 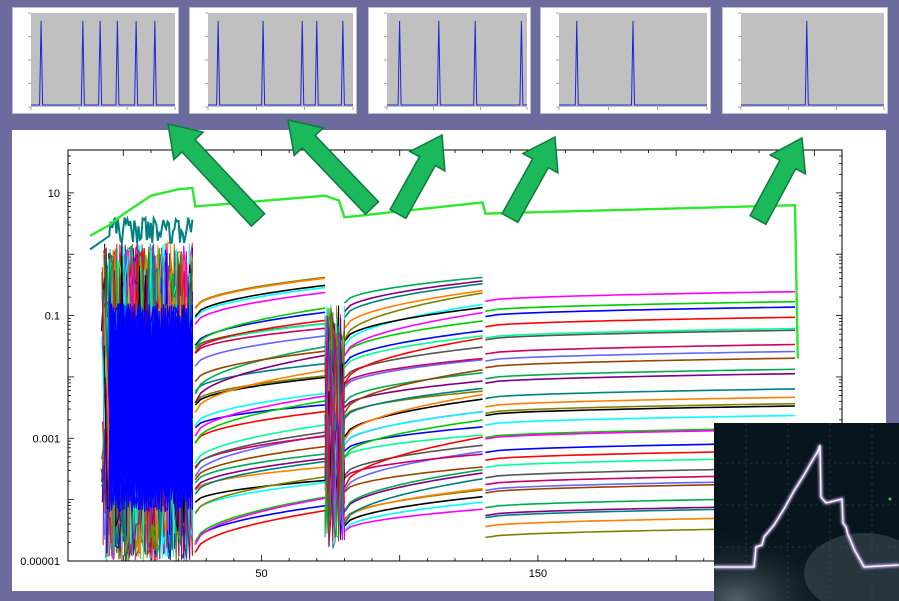 What do you see at coordinates (40, 562) in the screenshot?
I see `y-tick-label: 0.00001` at bounding box center [40, 562].